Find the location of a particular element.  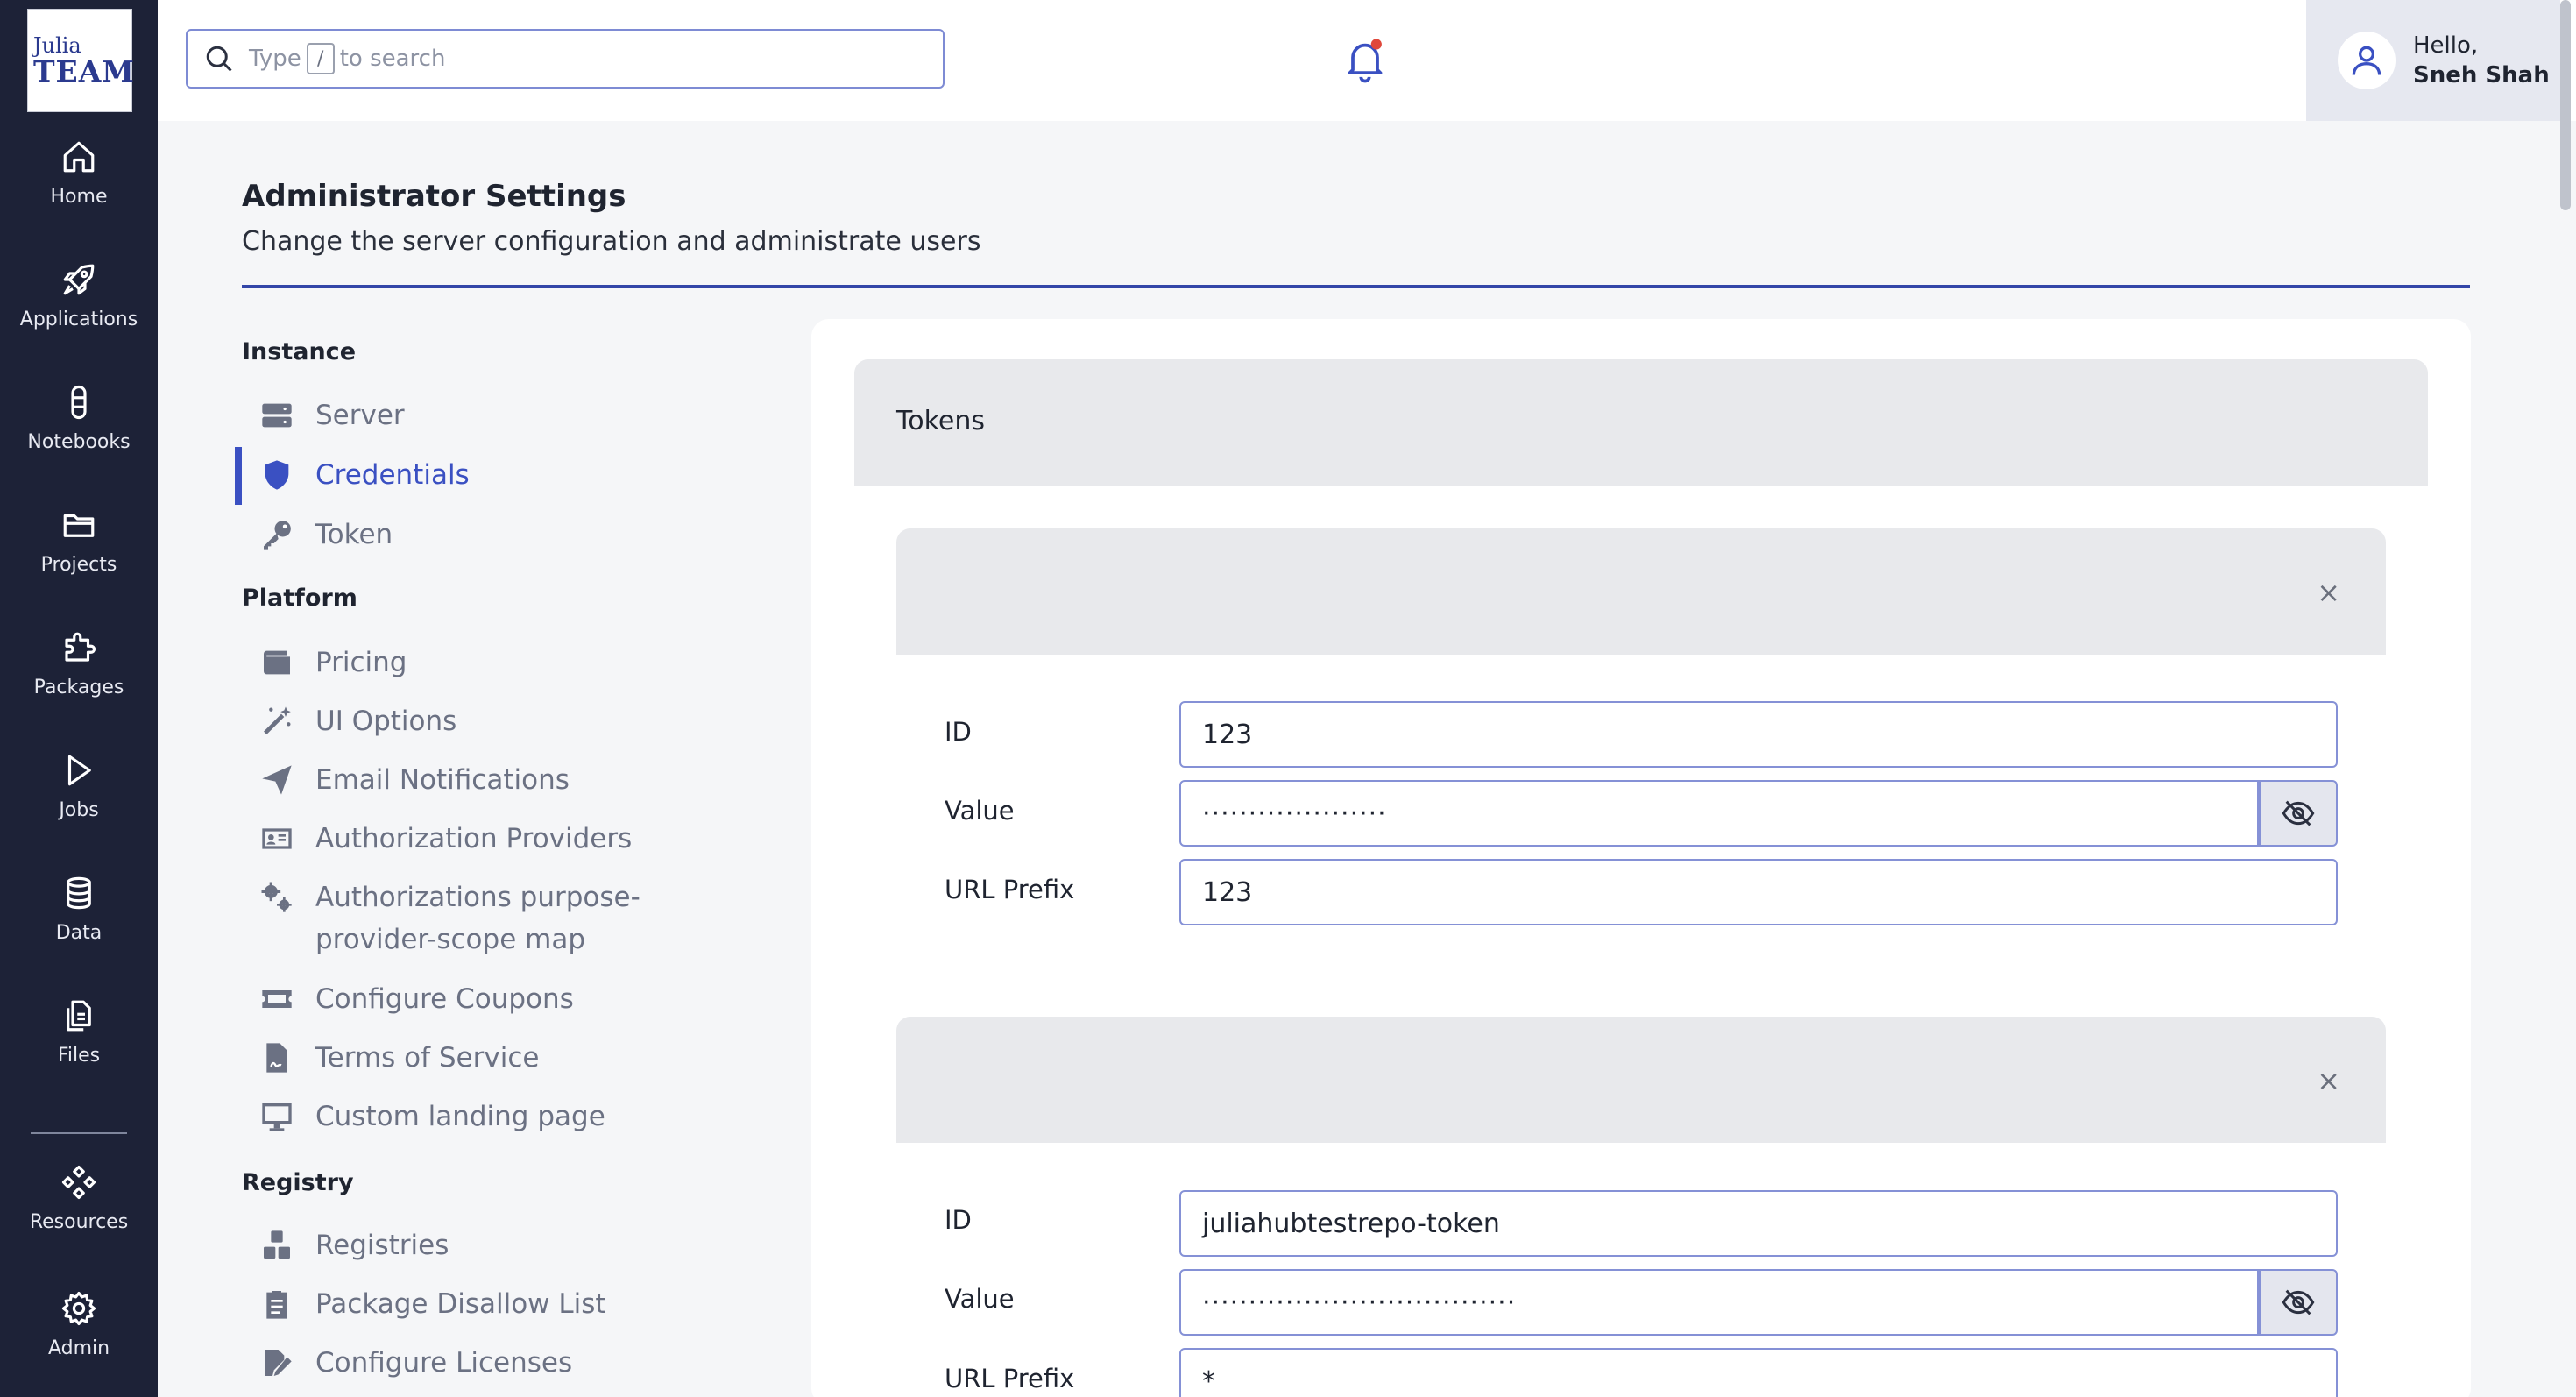

nav-resources: Resources is located at coordinates (79, 1212).